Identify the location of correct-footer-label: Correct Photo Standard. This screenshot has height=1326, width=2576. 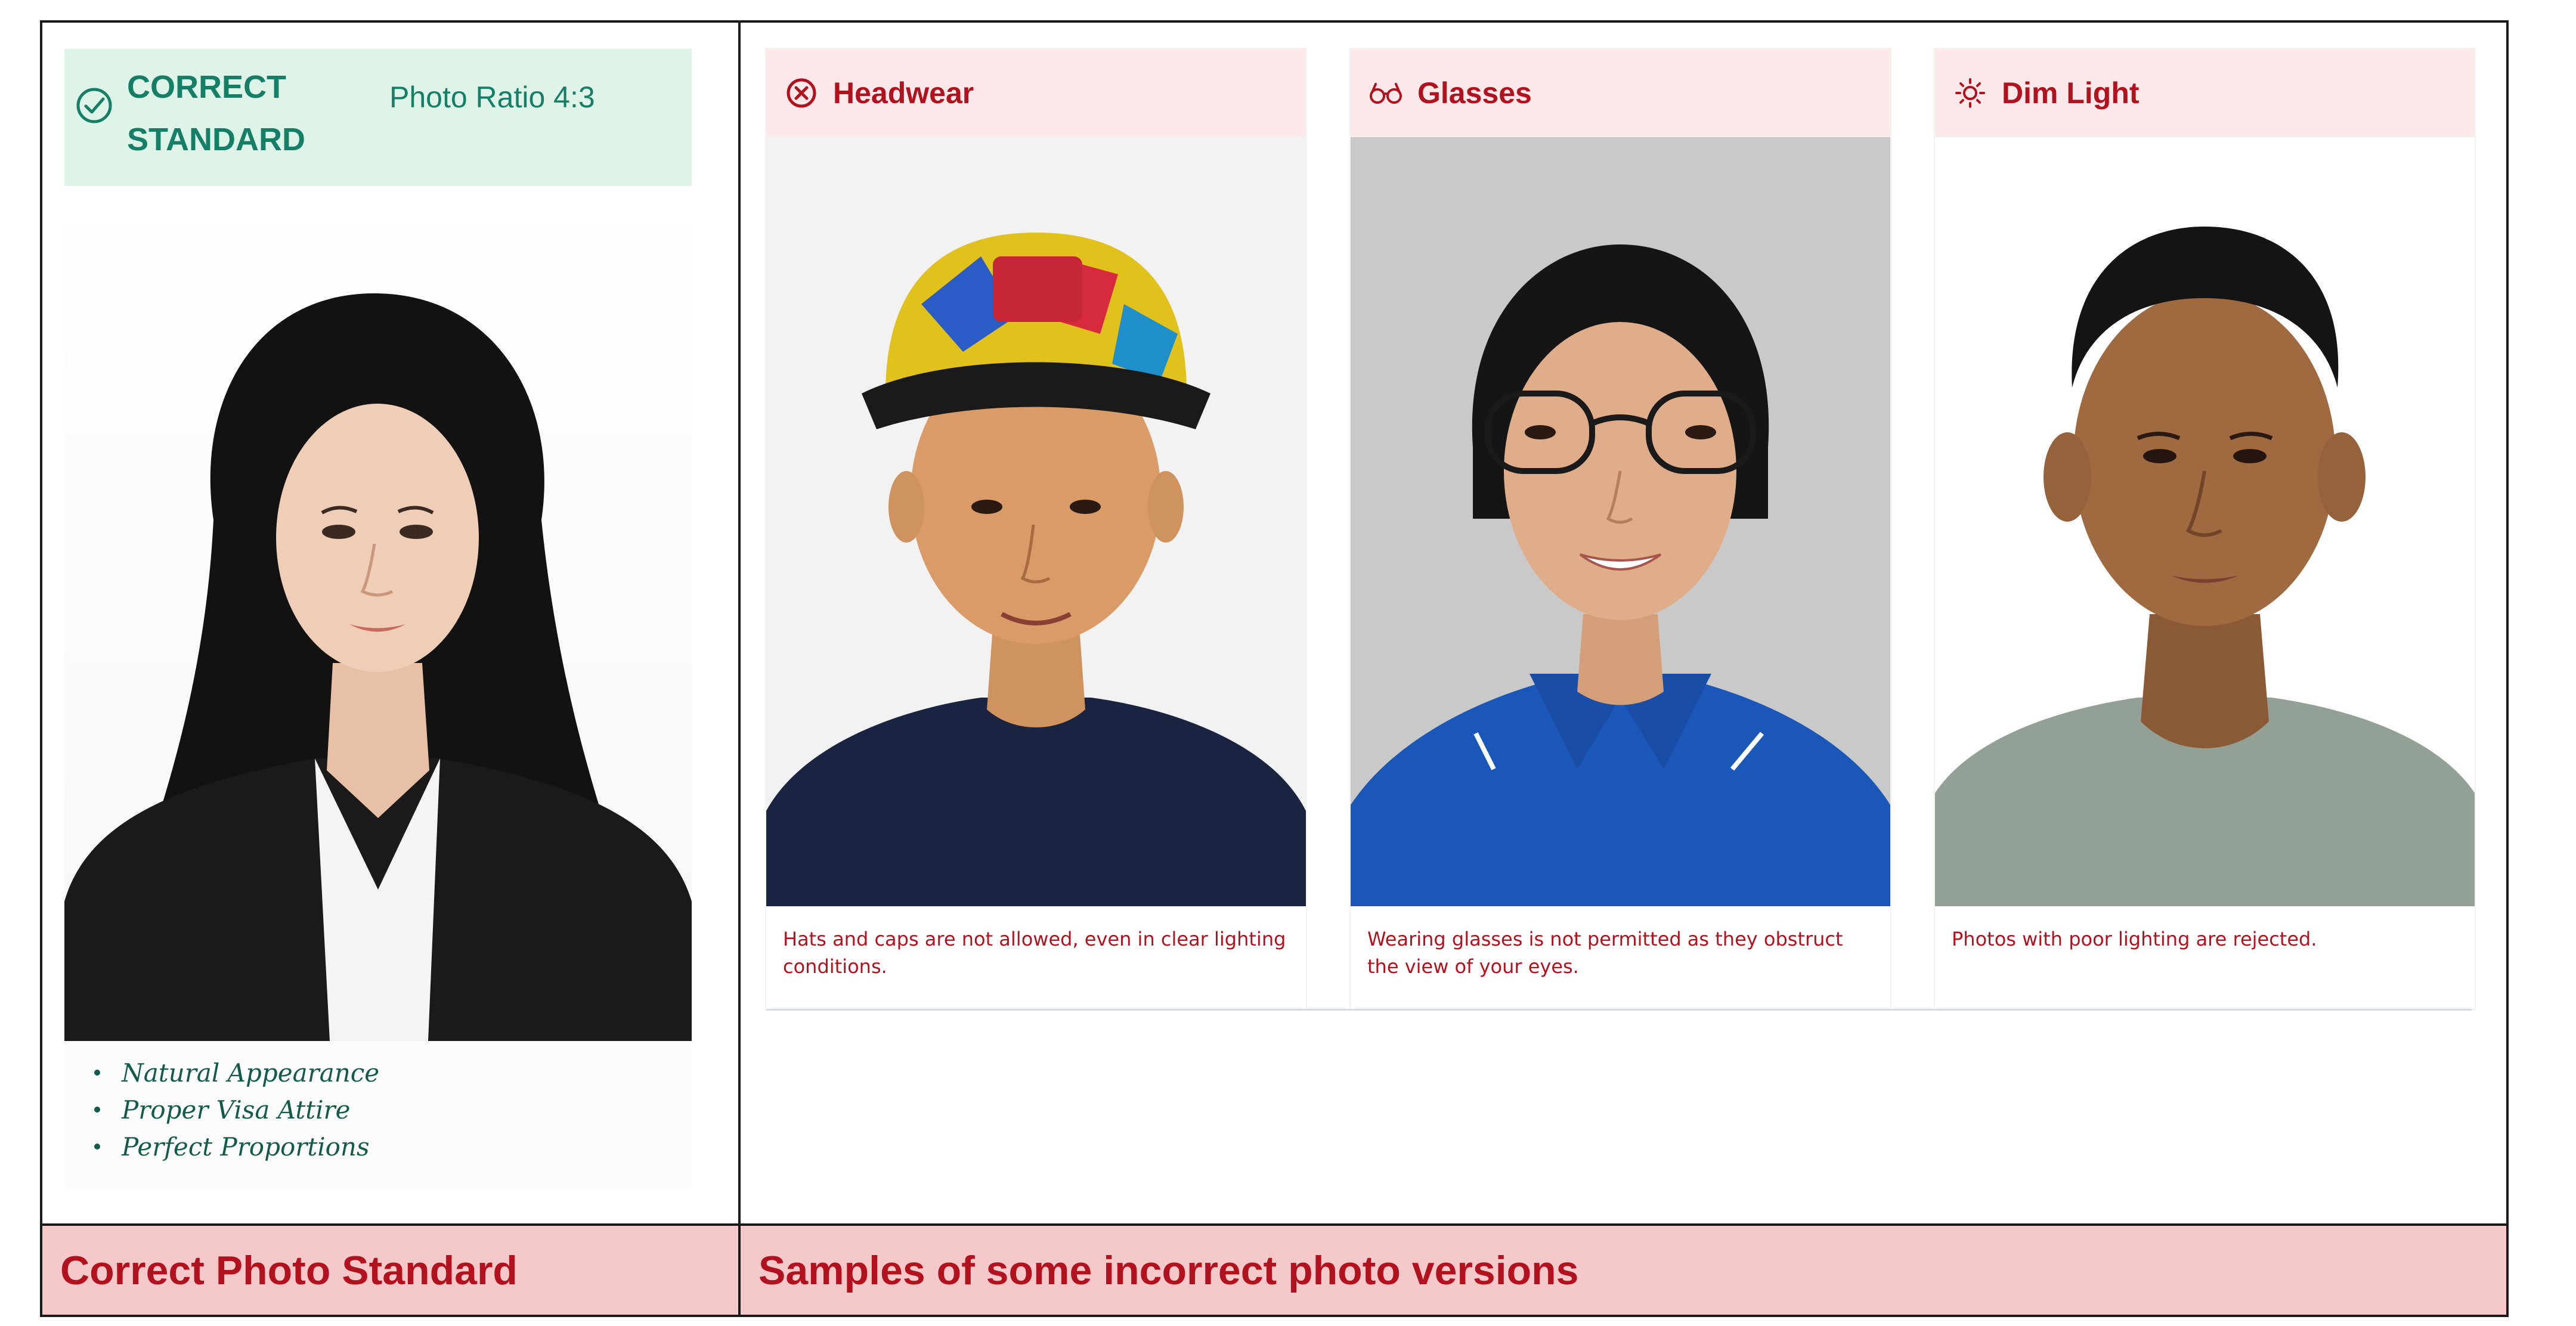
(289, 1270).